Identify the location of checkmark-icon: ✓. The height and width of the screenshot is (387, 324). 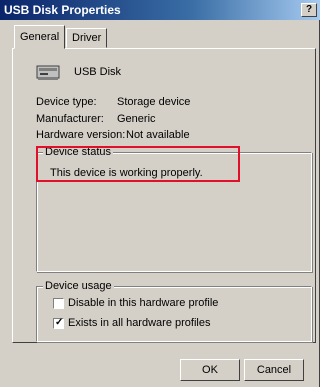
(59, 322).